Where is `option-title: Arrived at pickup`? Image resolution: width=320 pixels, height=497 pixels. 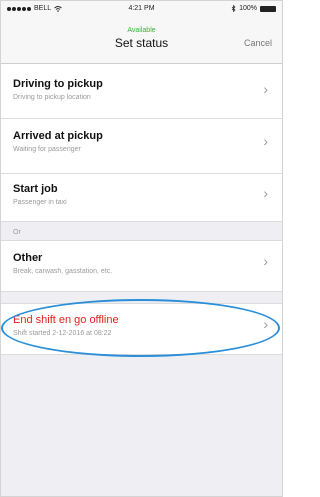
option-title: Arrived at pickup is located at coordinates (58, 136).